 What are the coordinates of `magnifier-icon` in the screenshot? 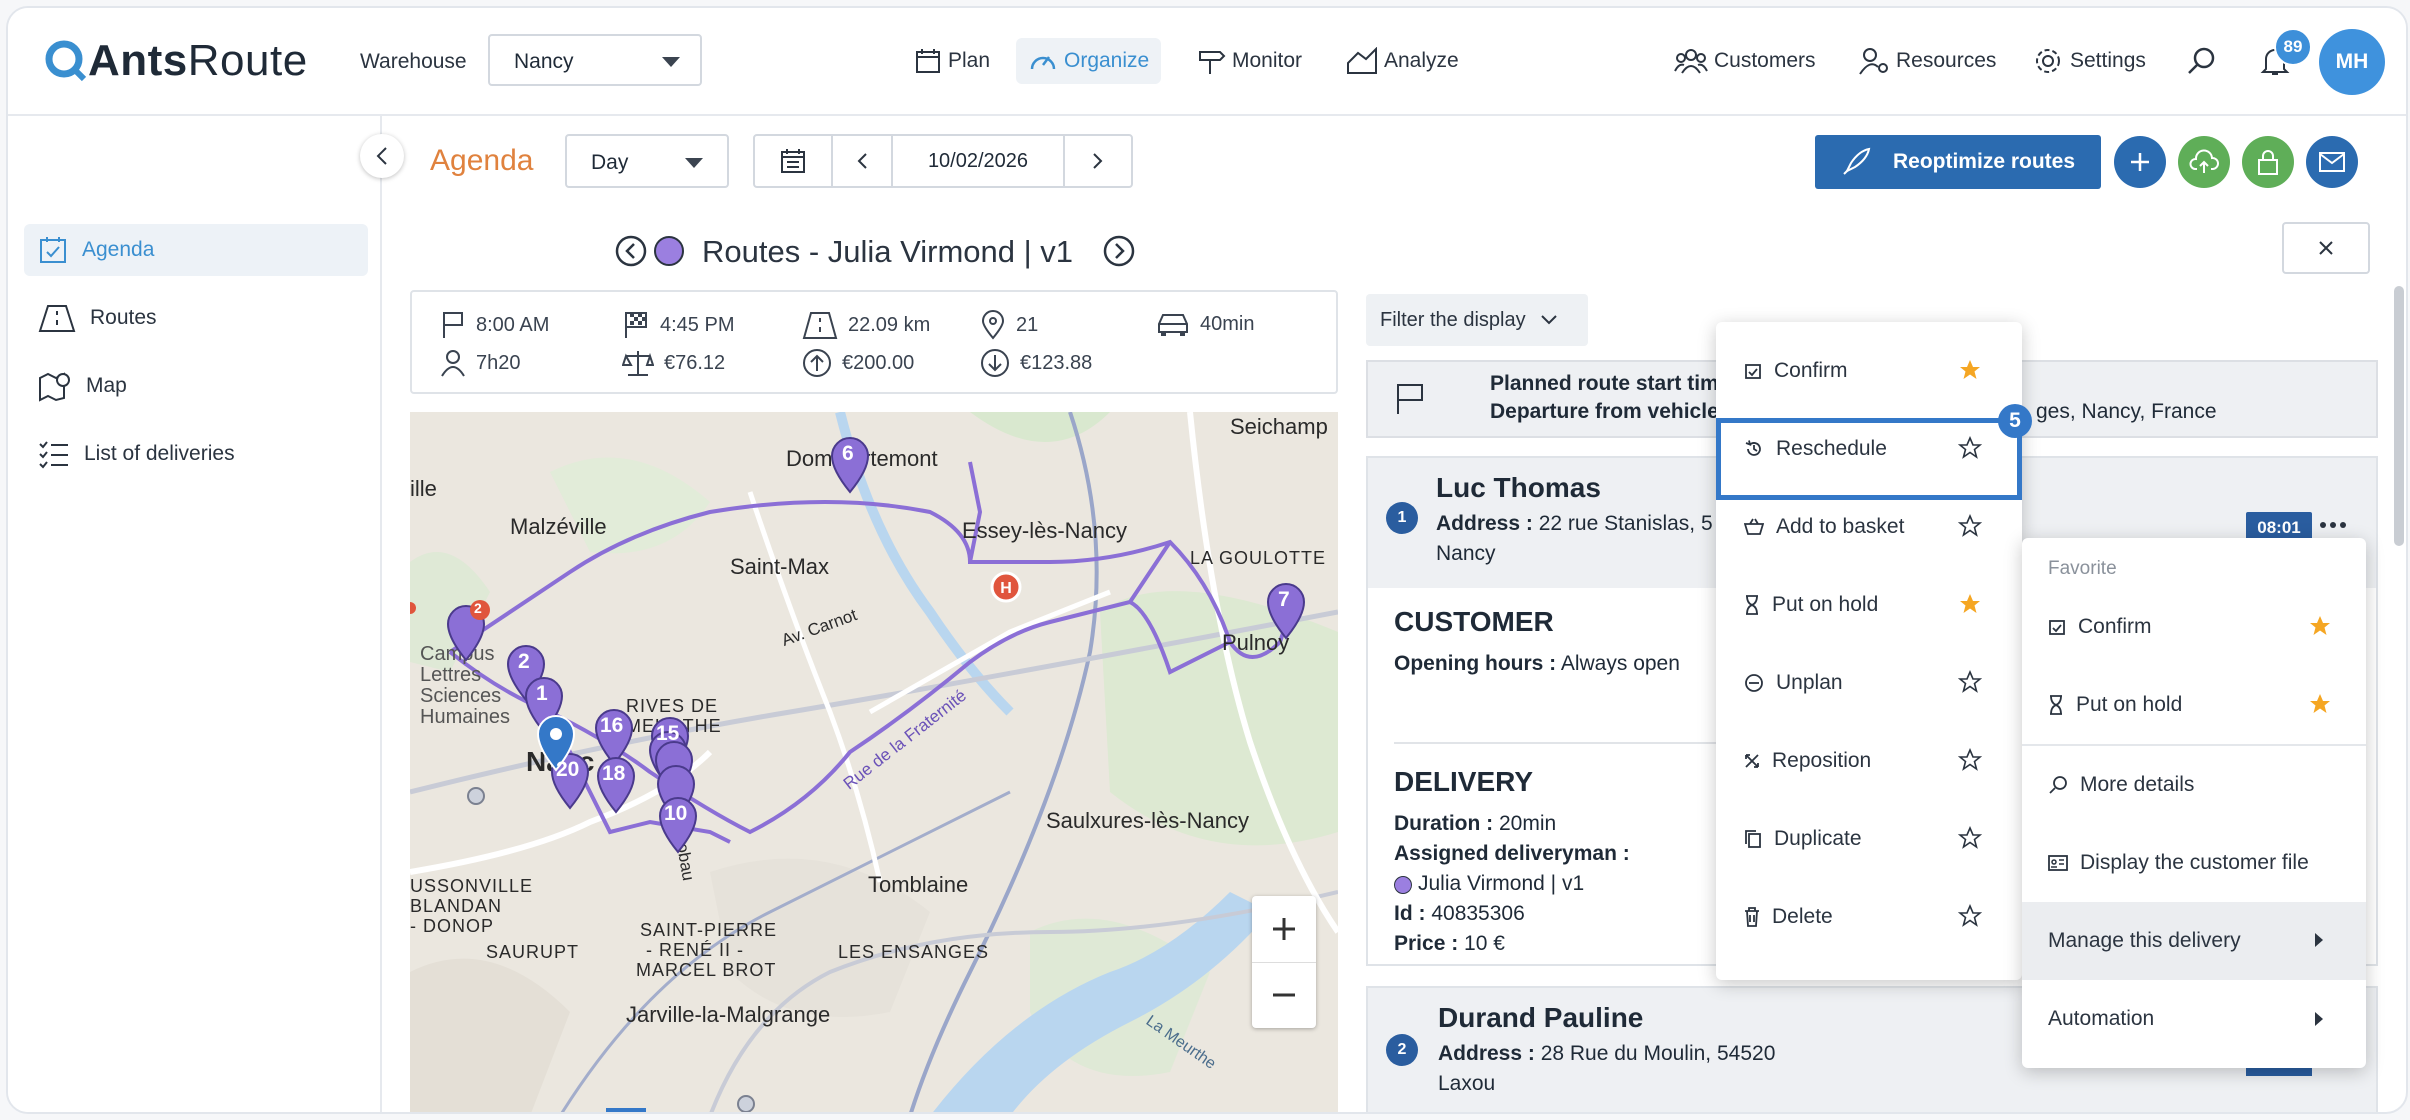 It's located at (2058, 785).